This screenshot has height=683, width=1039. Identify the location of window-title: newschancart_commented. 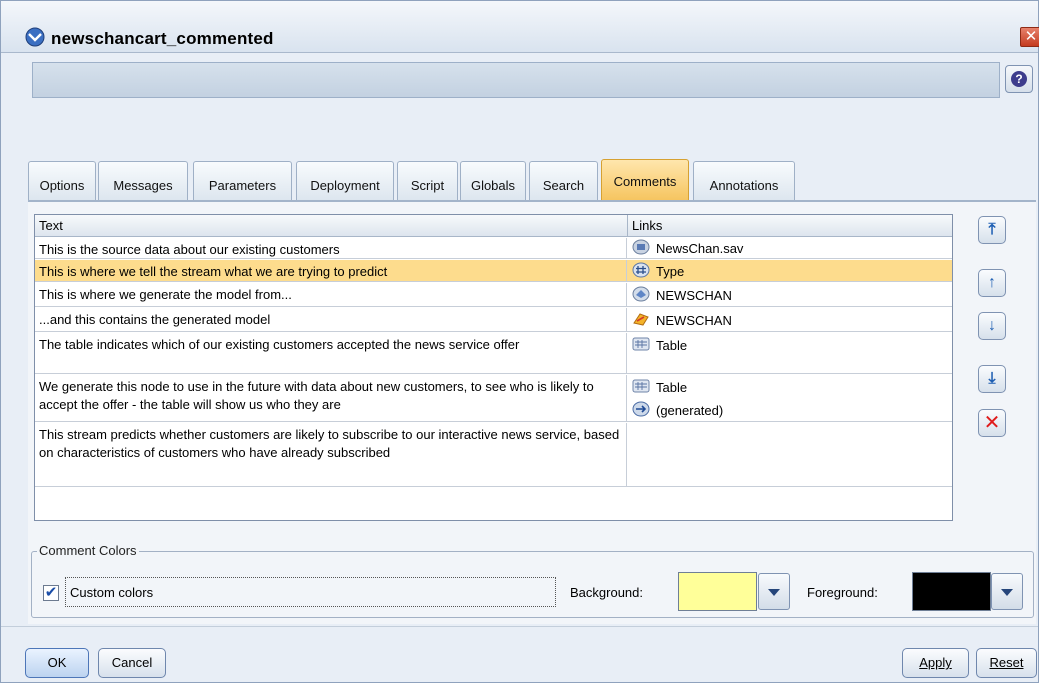
(162, 38).